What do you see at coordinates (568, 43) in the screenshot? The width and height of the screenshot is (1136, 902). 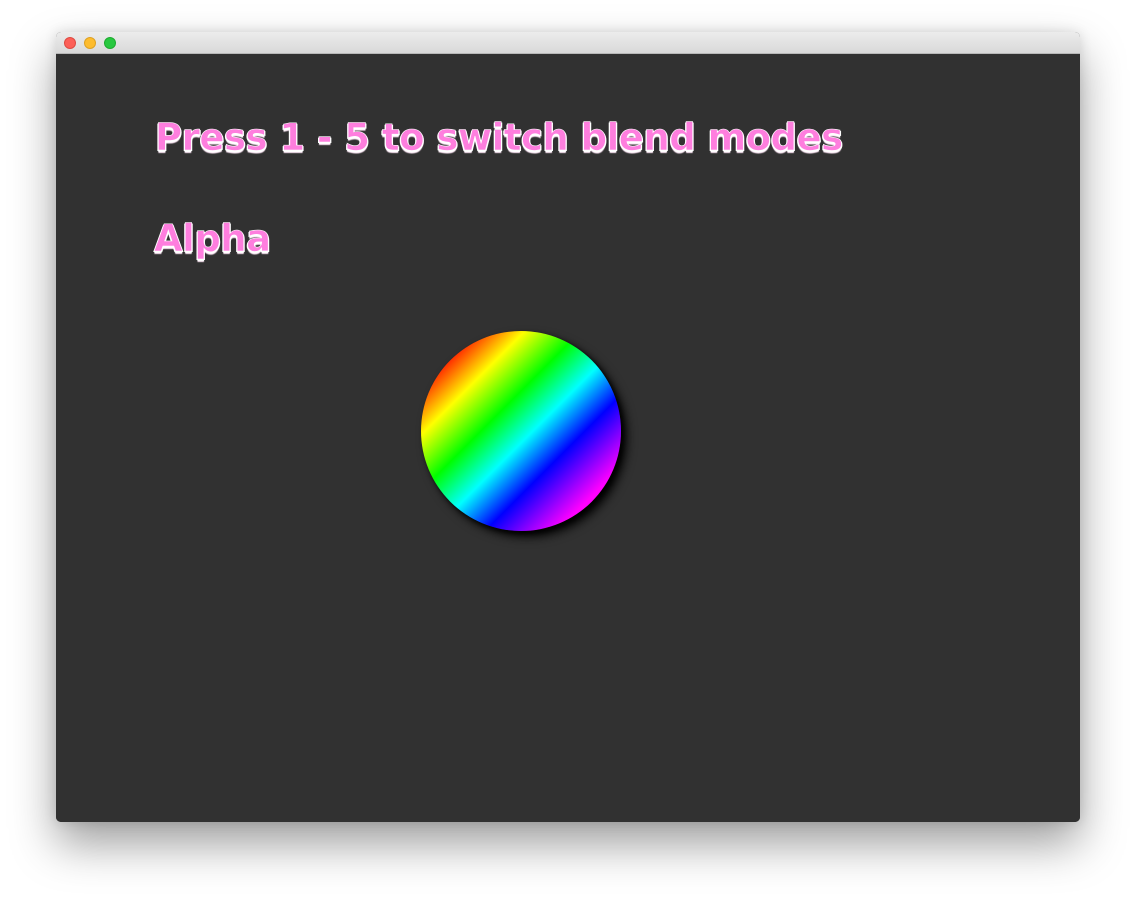 I see `title-bar` at bounding box center [568, 43].